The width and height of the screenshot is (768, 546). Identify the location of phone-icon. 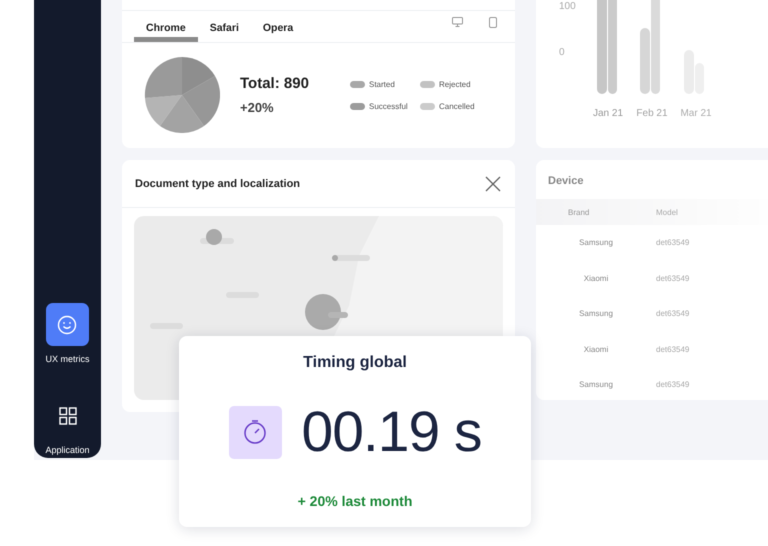
(493, 22).